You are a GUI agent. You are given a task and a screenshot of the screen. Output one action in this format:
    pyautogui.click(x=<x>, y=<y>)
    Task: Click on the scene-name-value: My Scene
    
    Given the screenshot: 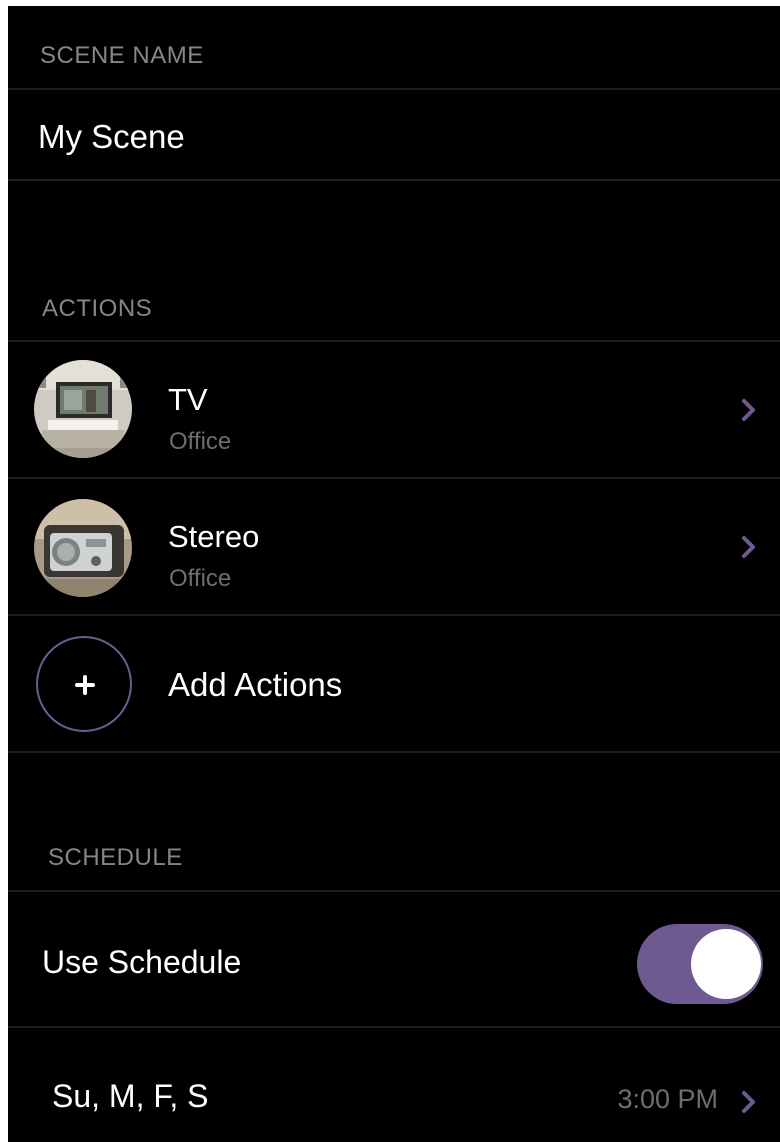 What is the action you would take?
    pyautogui.click(x=111, y=136)
    